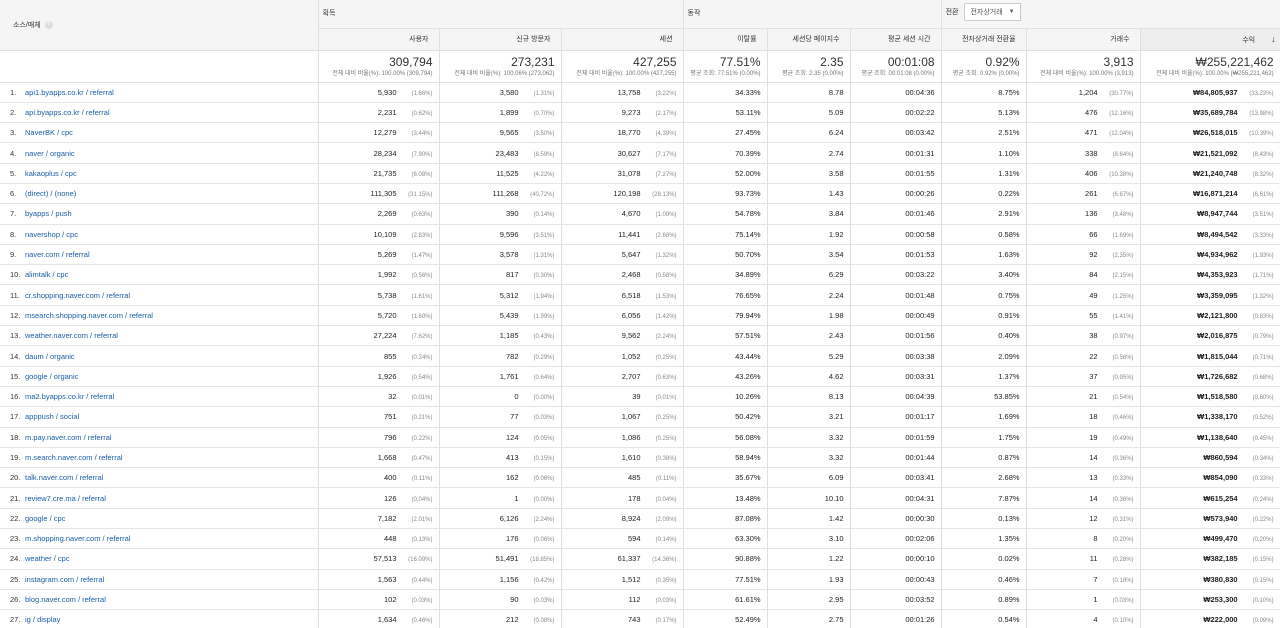 The image size is (1280, 628). I want to click on source-medium-link: review7.cre.ma / referral, so click(65, 498).